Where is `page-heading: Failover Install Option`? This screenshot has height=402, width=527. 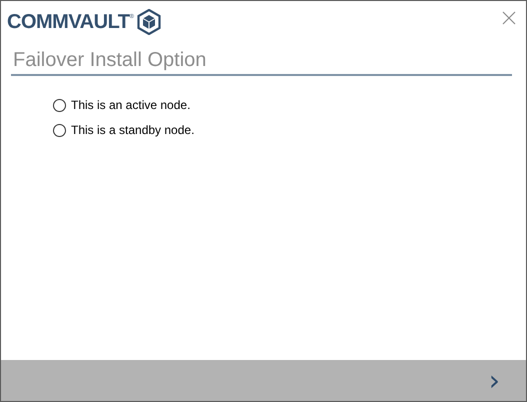
page-heading: Failover Install Option is located at coordinates (261, 62).